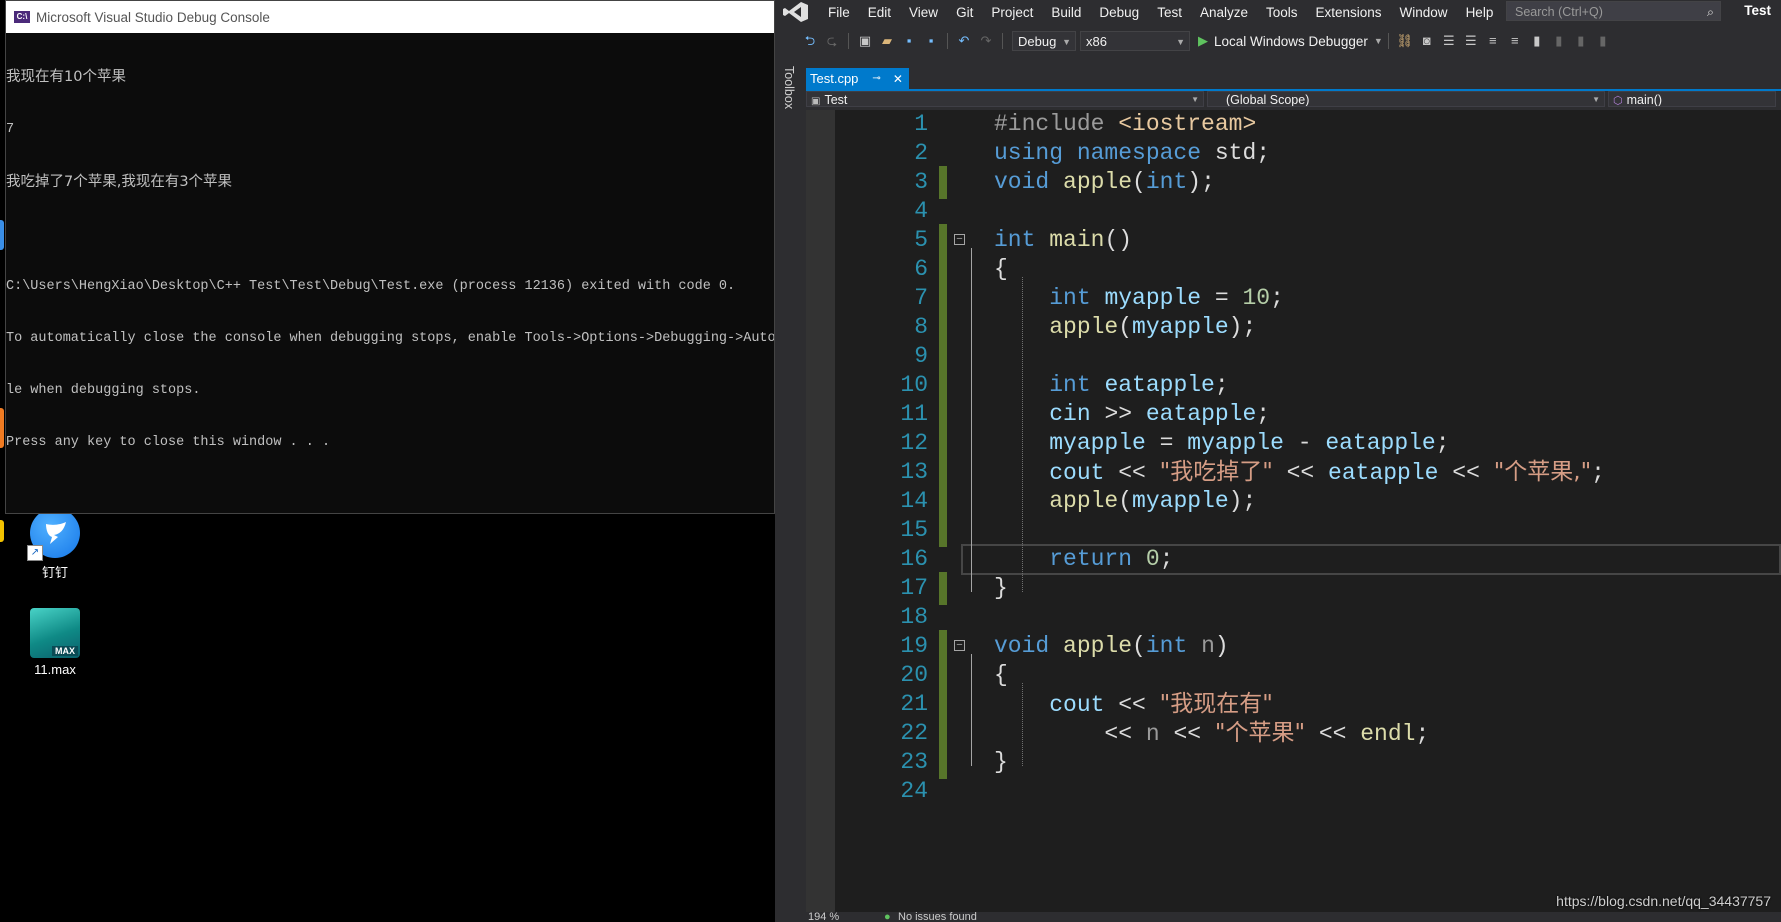 The height and width of the screenshot is (922, 1781). Describe the element at coordinates (1135, 41) in the screenshot. I see `solution-platform-select: x86 ▼` at that location.